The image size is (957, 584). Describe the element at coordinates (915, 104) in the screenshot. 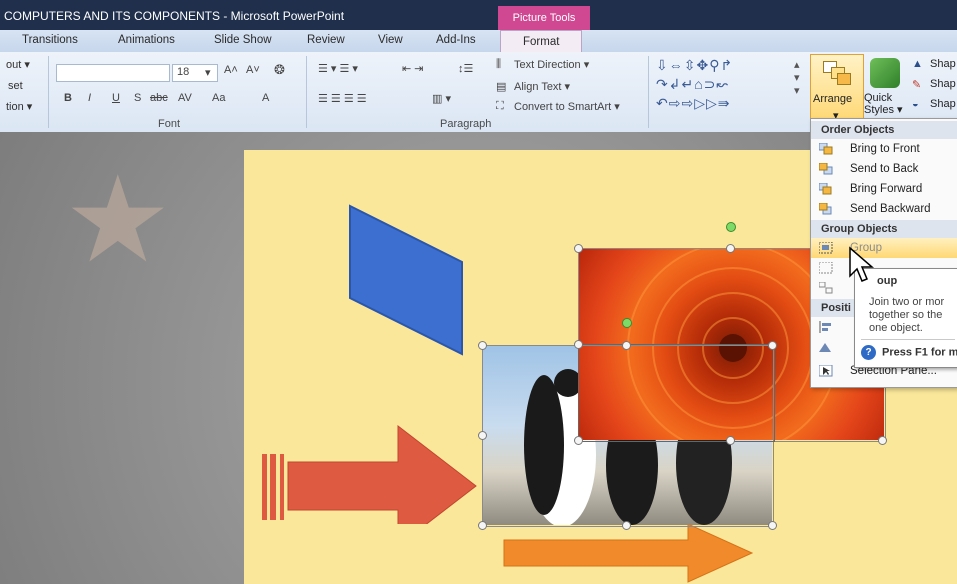

I see `shape-effects-icon: ◒` at that location.